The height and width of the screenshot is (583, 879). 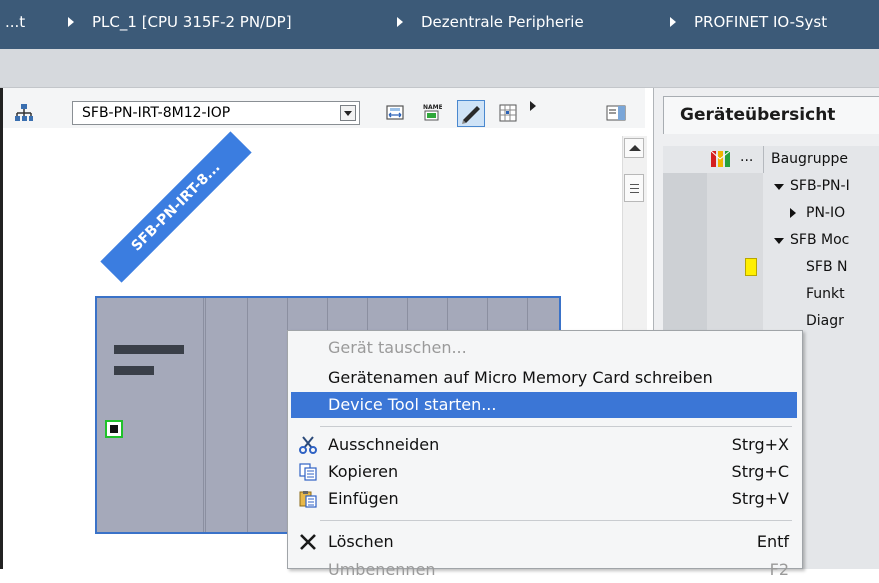 What do you see at coordinates (308, 542) in the screenshot?
I see `delete-icon` at bounding box center [308, 542].